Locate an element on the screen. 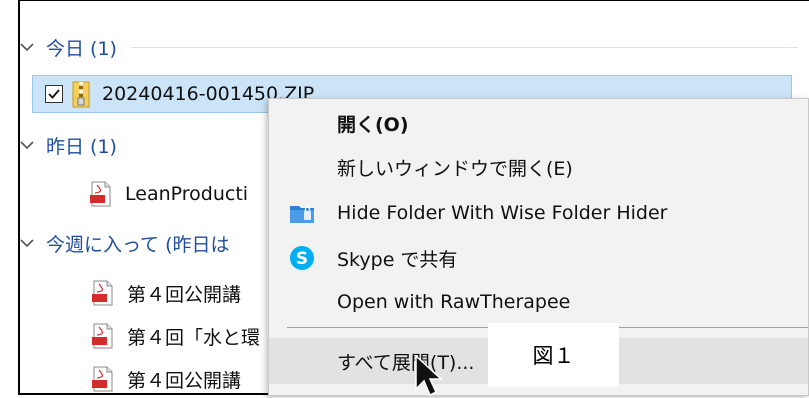 The height and width of the screenshot is (398, 809). menu-item-label: Open with RawTherapee is located at coordinates (454, 302).